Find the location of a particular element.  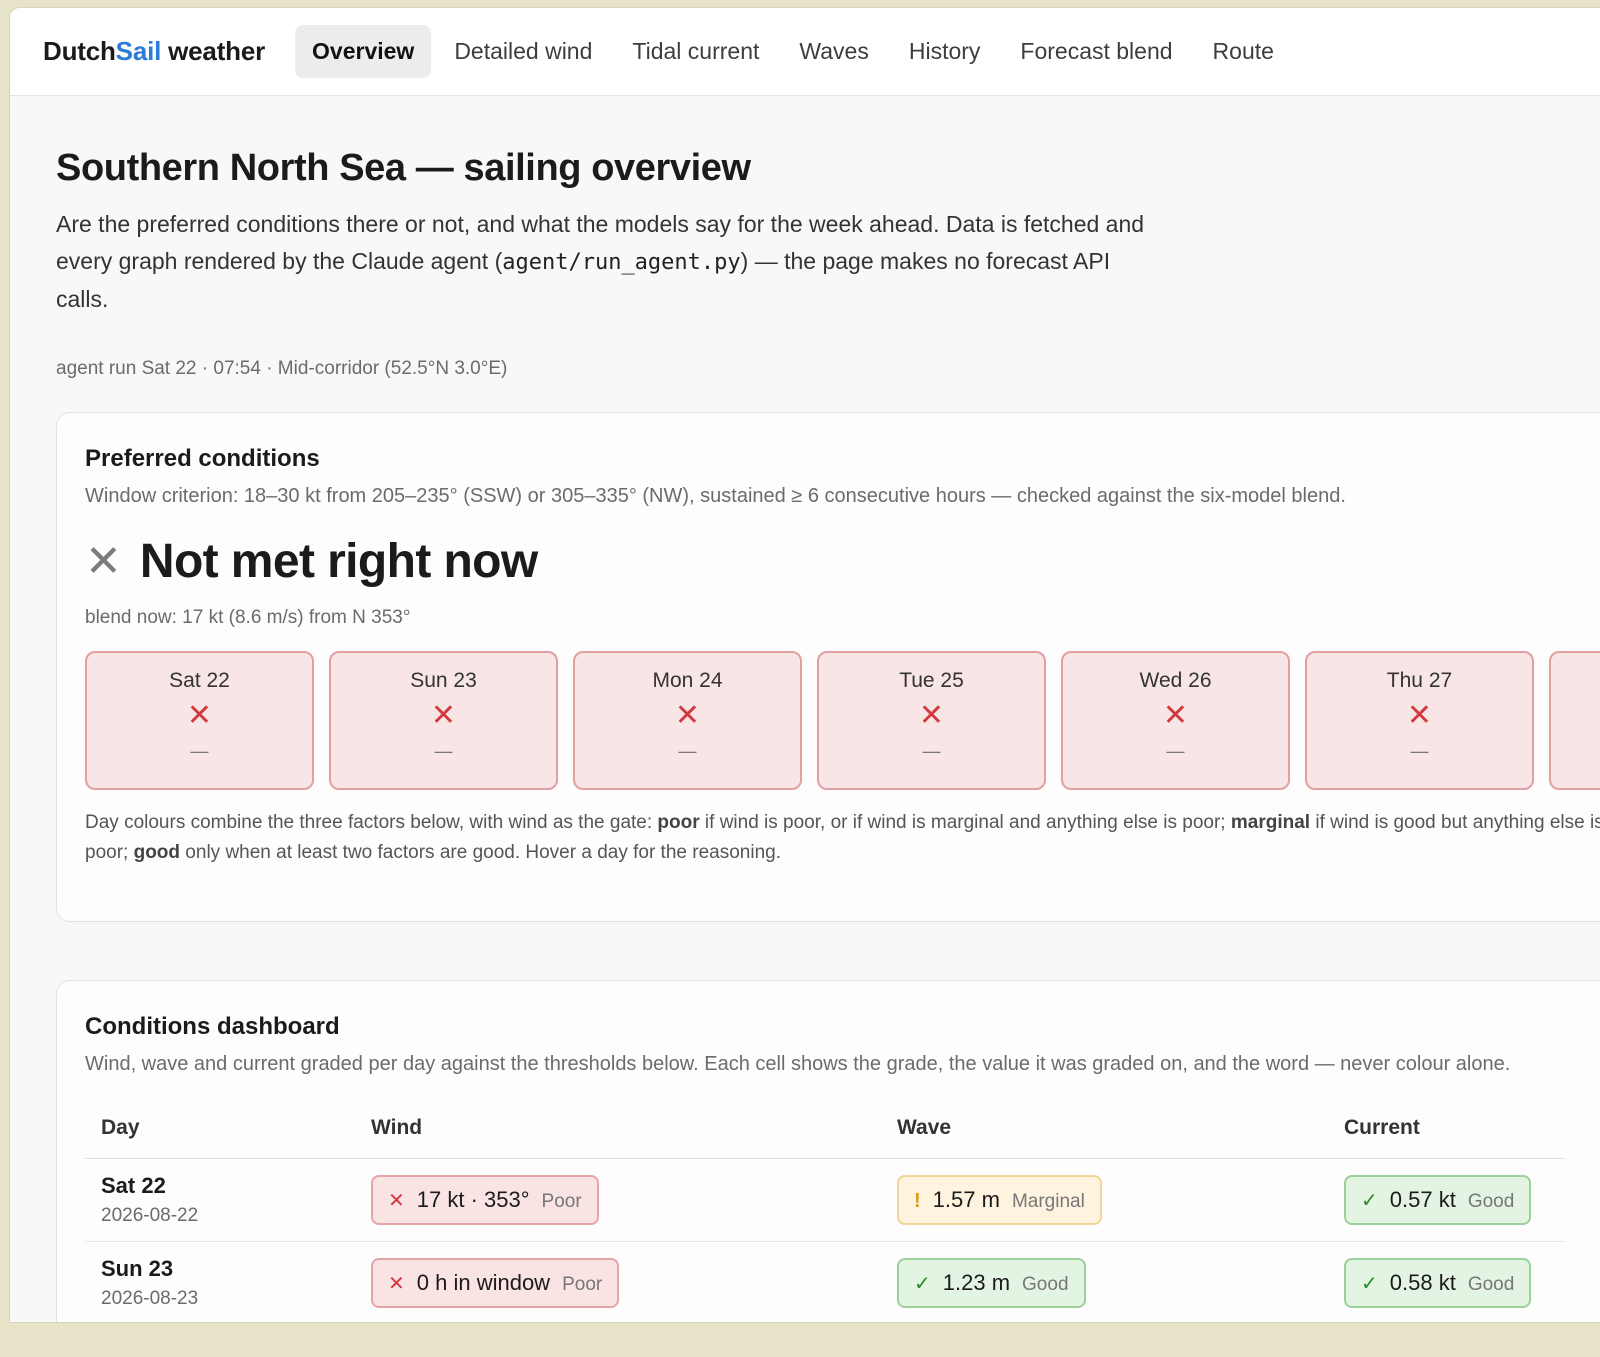

current-grade-badge: ✓ 0.57 kt Good is located at coordinates (1438, 1200).